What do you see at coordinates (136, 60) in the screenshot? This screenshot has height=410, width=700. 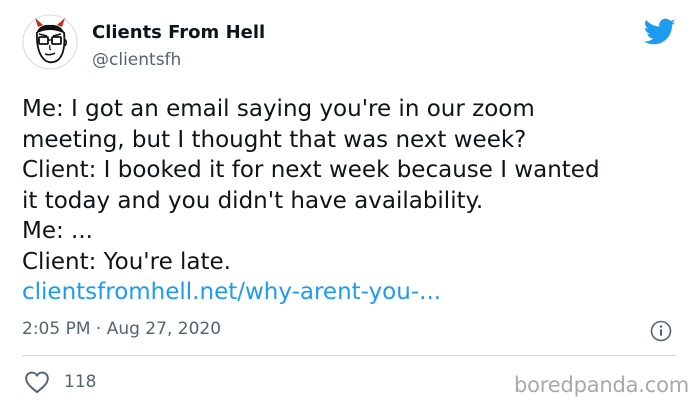 I see `author-handle: @clientsfh` at bounding box center [136, 60].